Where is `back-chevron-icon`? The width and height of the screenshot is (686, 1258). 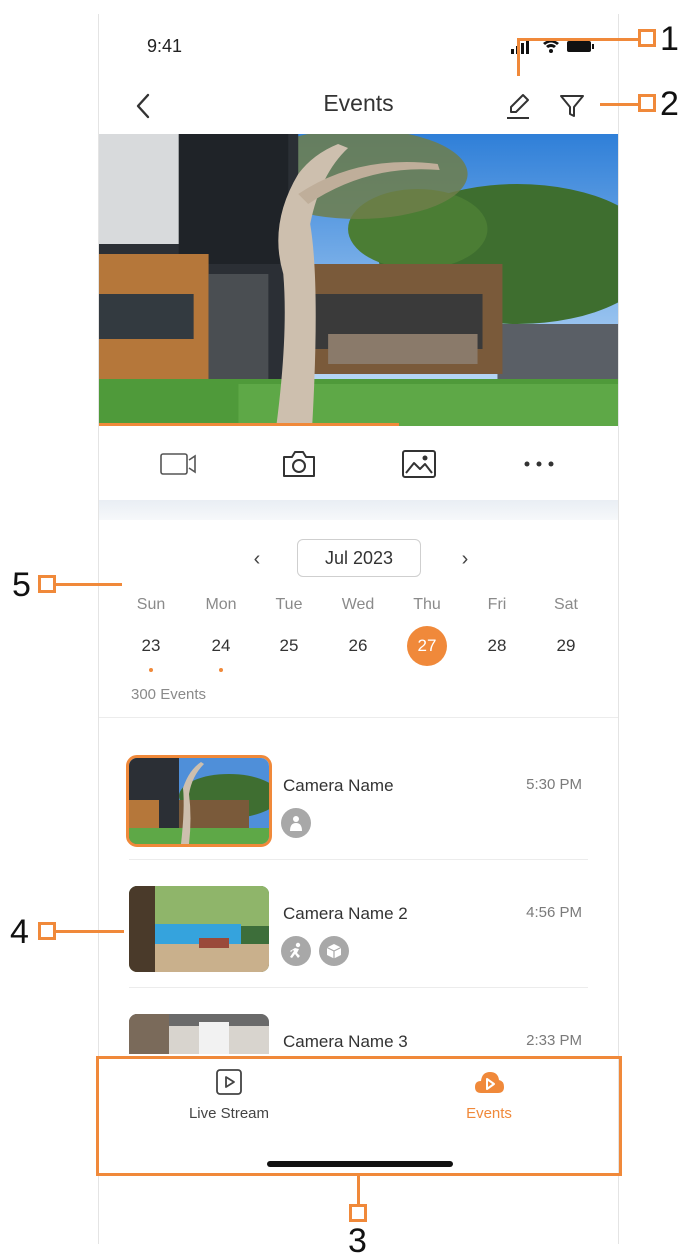
back-chevron-icon is located at coordinates (144, 106).